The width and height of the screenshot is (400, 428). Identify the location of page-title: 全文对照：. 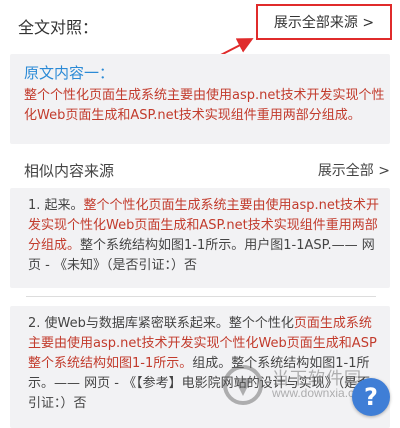
(58, 27).